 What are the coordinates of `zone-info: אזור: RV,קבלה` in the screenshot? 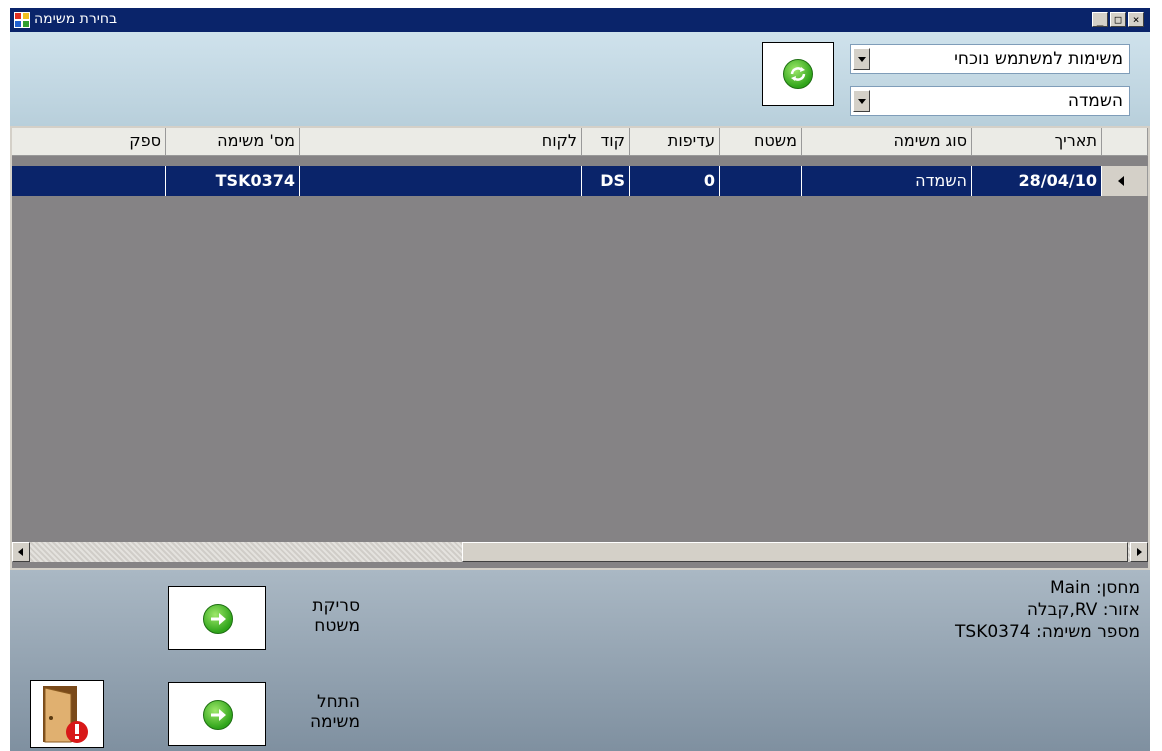 It's located at (1083, 610).